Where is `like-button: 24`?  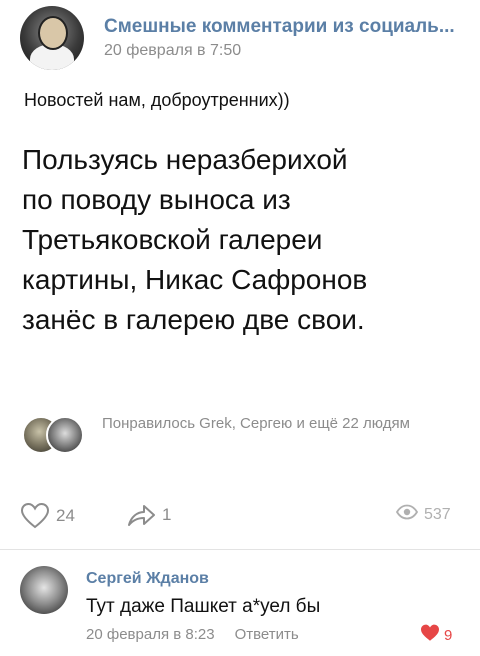 like-button: 24 is located at coordinates (47, 516).